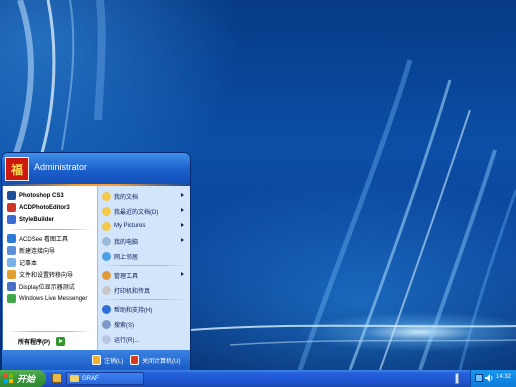 The height and width of the screenshot is (387, 516). What do you see at coordinates (11, 207) in the screenshot?
I see `acd-photo-editor-icon` at bounding box center [11, 207].